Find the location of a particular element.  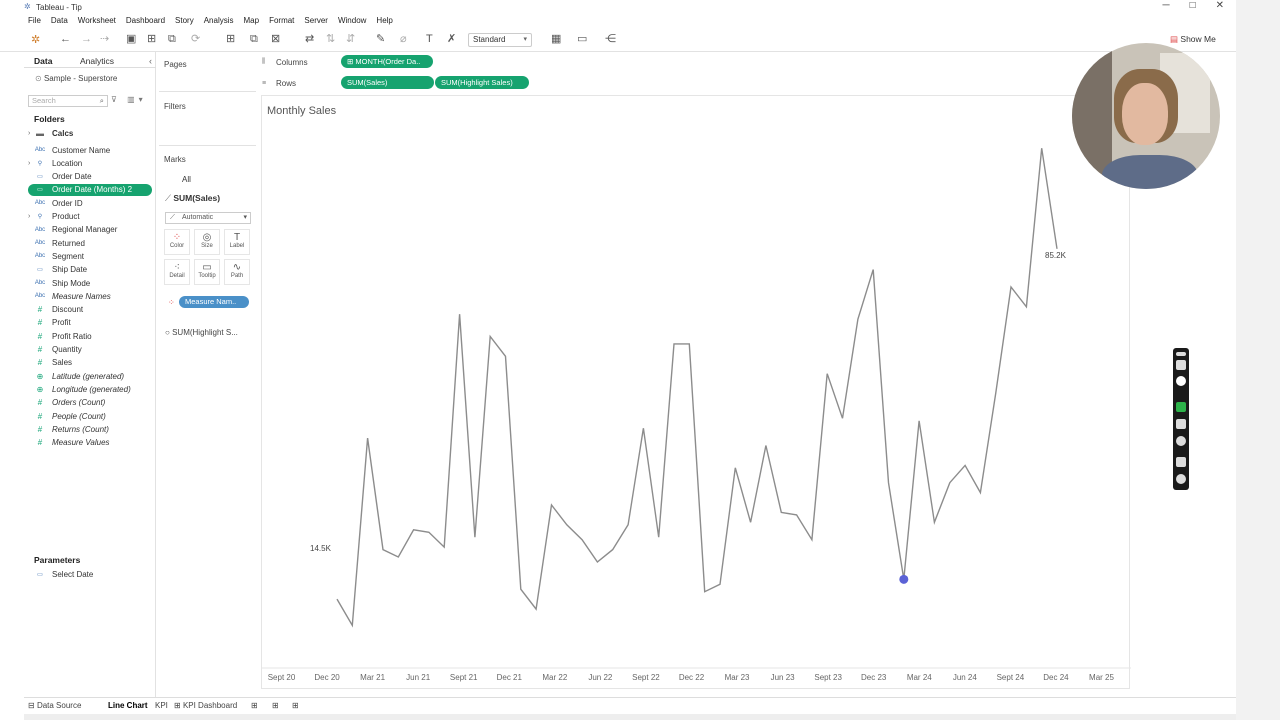

menu-analysis: Analysis is located at coordinates (219, 20).